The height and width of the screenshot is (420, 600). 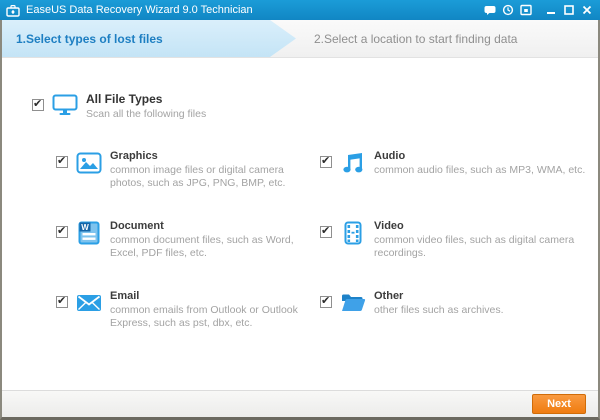 I want to click on chat-icon, so click(x=489, y=10).